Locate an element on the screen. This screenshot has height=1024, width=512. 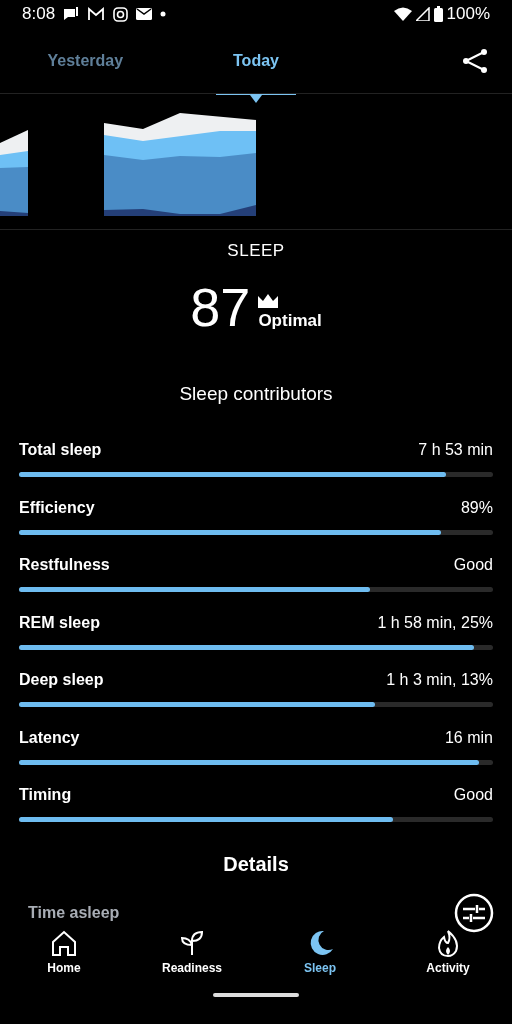
wifi-icon is located at coordinates (402, 14).